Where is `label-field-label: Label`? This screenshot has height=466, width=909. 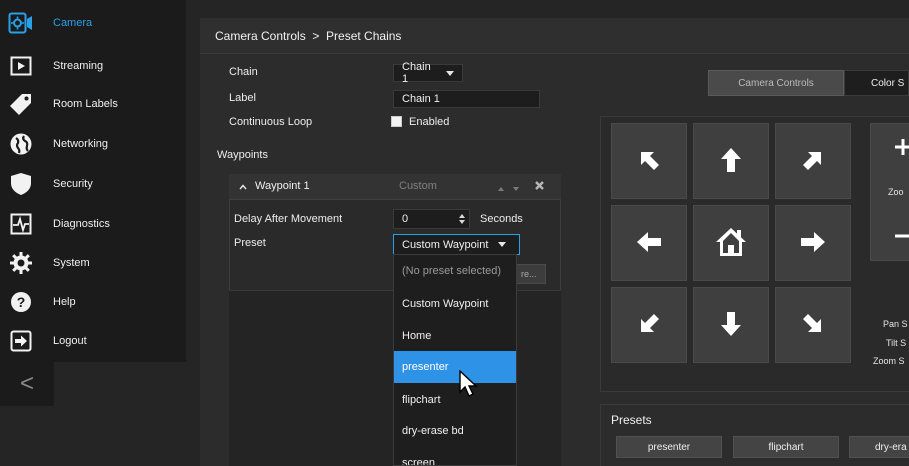
label-field-label: Label is located at coordinates (242, 98).